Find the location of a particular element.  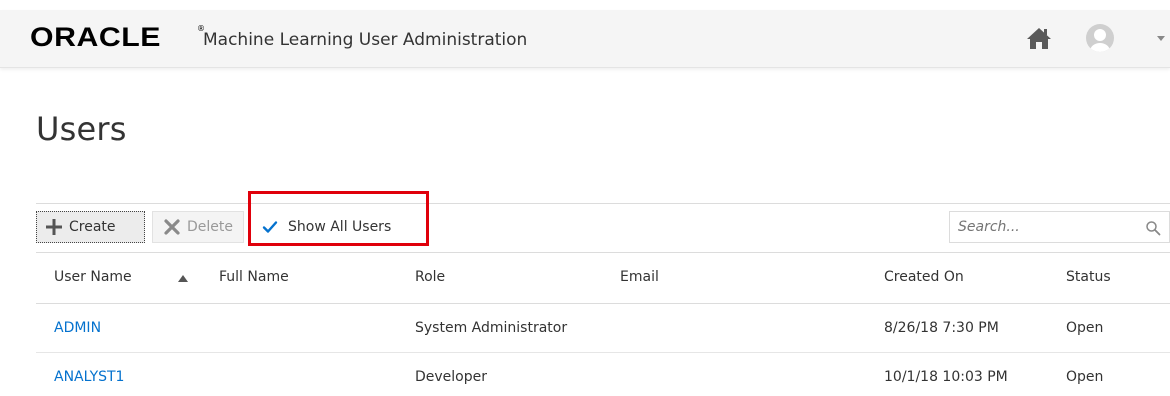

search-box is located at coordinates (1059, 227).